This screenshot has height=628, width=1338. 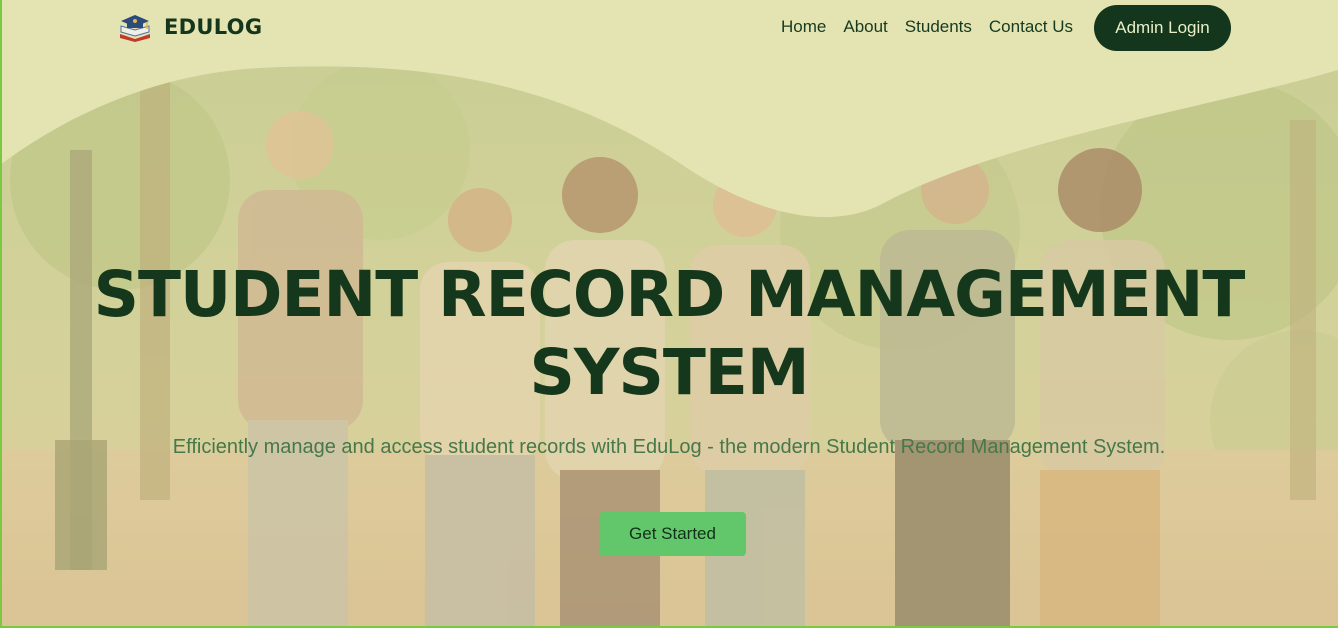 What do you see at coordinates (938, 27) in the screenshot?
I see `nav-link-students: Students` at bounding box center [938, 27].